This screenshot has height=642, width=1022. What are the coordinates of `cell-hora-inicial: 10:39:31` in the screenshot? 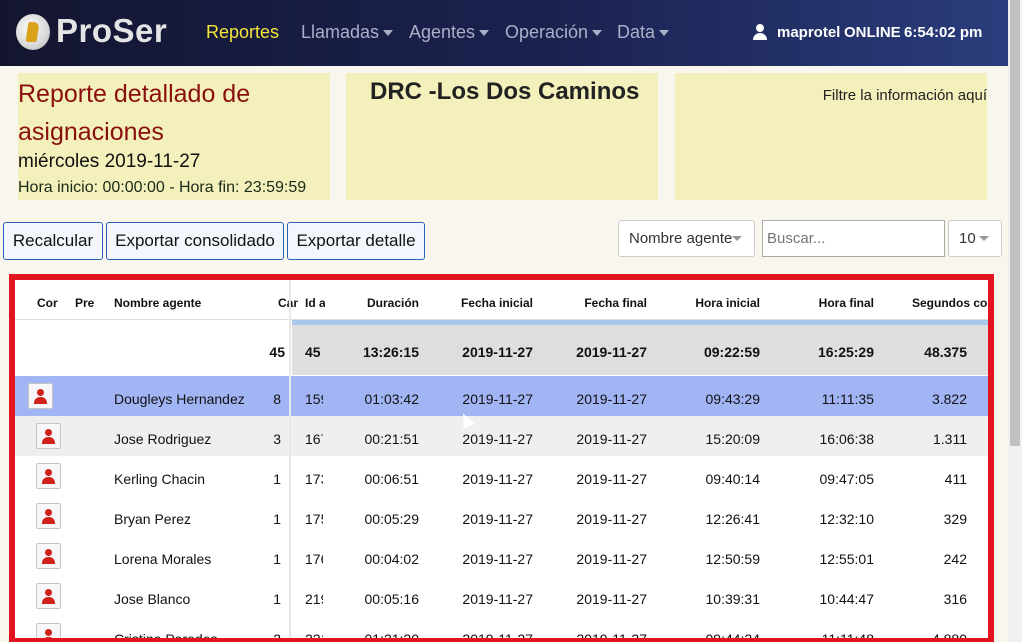 It's located at (733, 599).